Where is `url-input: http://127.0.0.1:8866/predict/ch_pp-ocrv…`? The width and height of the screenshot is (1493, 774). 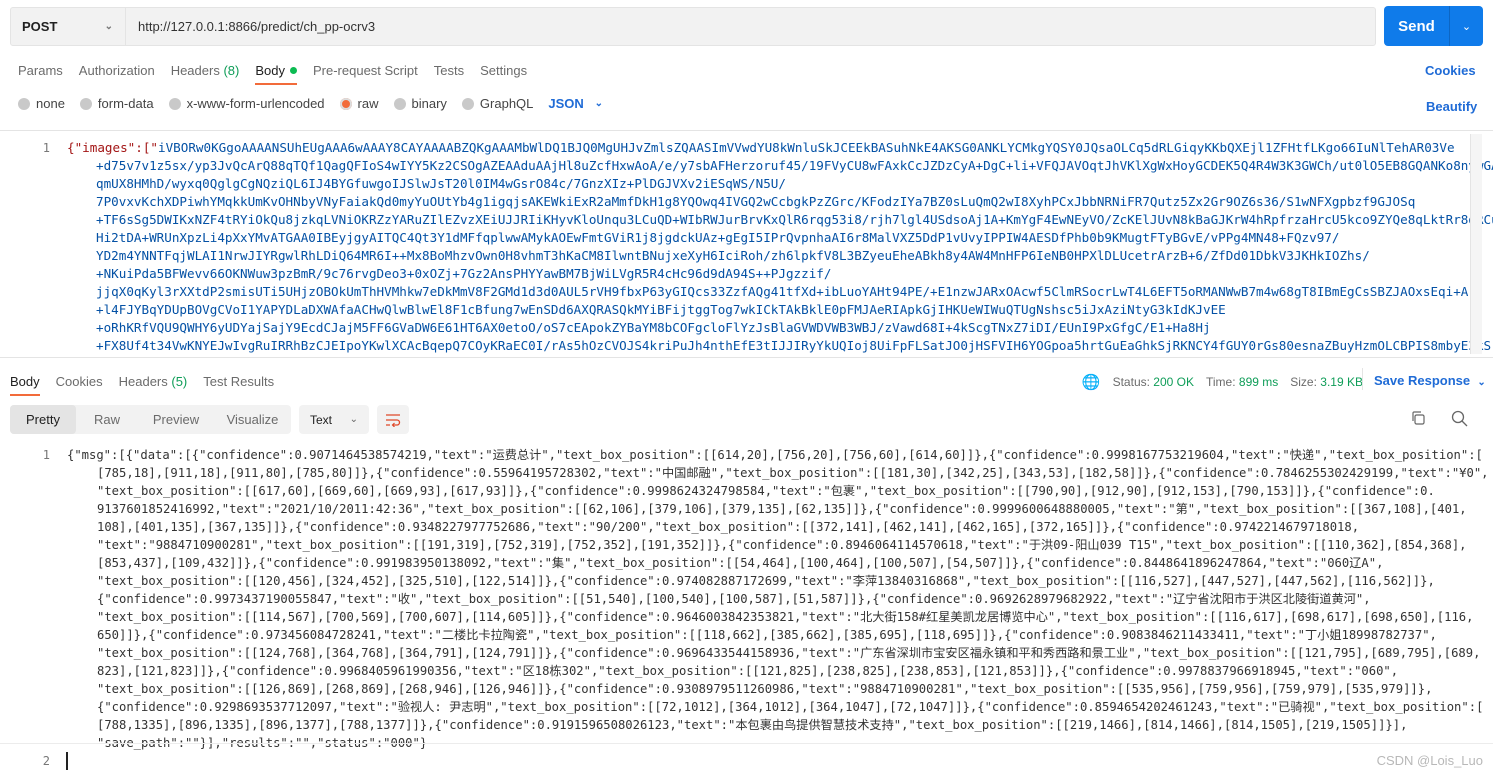 url-input: http://127.0.0.1:8866/predict/ch_pp-ocrv… is located at coordinates (250, 26).